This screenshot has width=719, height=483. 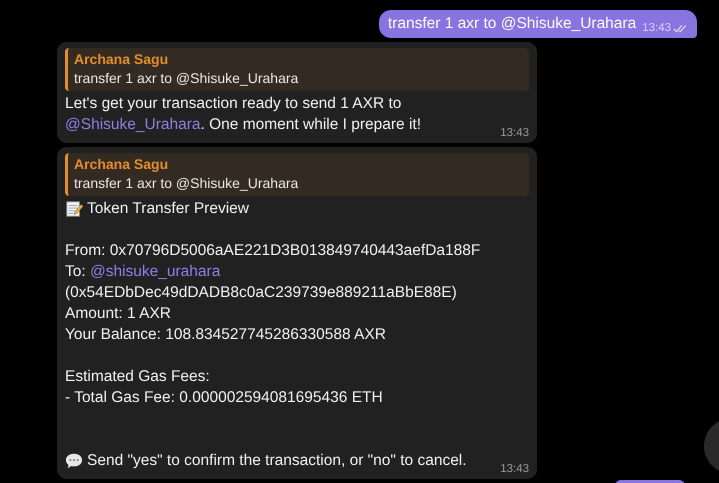 I want to click on message-text: Send "yes" to confirm the transaction, or "no" to cancel., so click(x=277, y=461).